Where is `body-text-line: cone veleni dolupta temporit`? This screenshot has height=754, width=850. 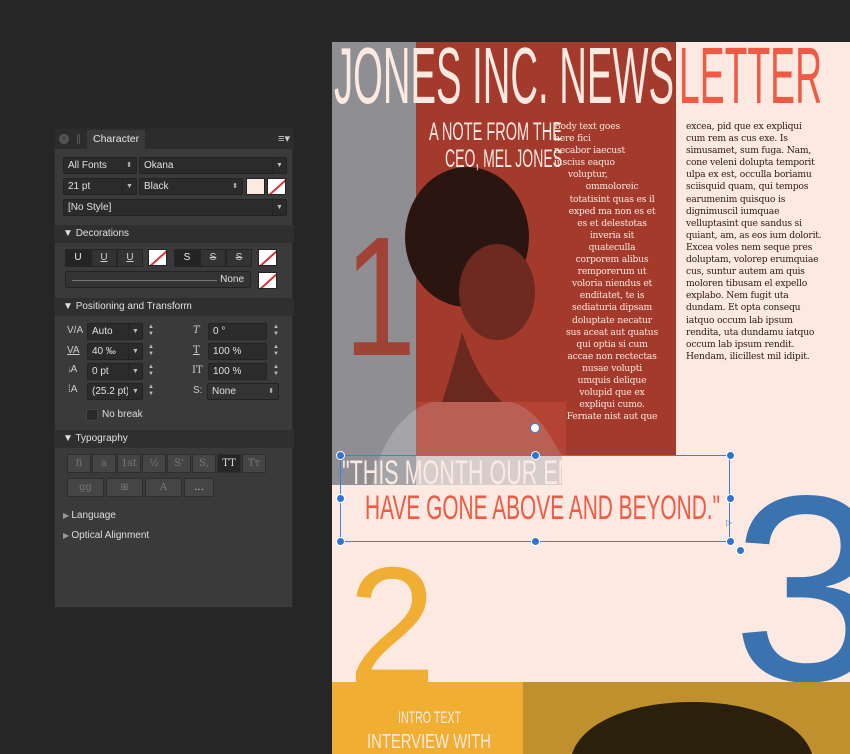 body-text-line: cone veleni dolupta temporit is located at coordinates (750, 163).